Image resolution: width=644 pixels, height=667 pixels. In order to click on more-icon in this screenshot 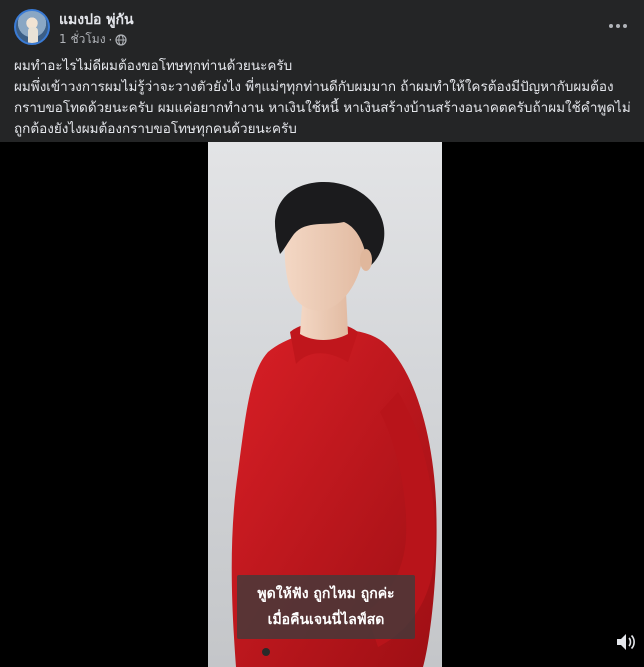, I will do `click(618, 26)`.